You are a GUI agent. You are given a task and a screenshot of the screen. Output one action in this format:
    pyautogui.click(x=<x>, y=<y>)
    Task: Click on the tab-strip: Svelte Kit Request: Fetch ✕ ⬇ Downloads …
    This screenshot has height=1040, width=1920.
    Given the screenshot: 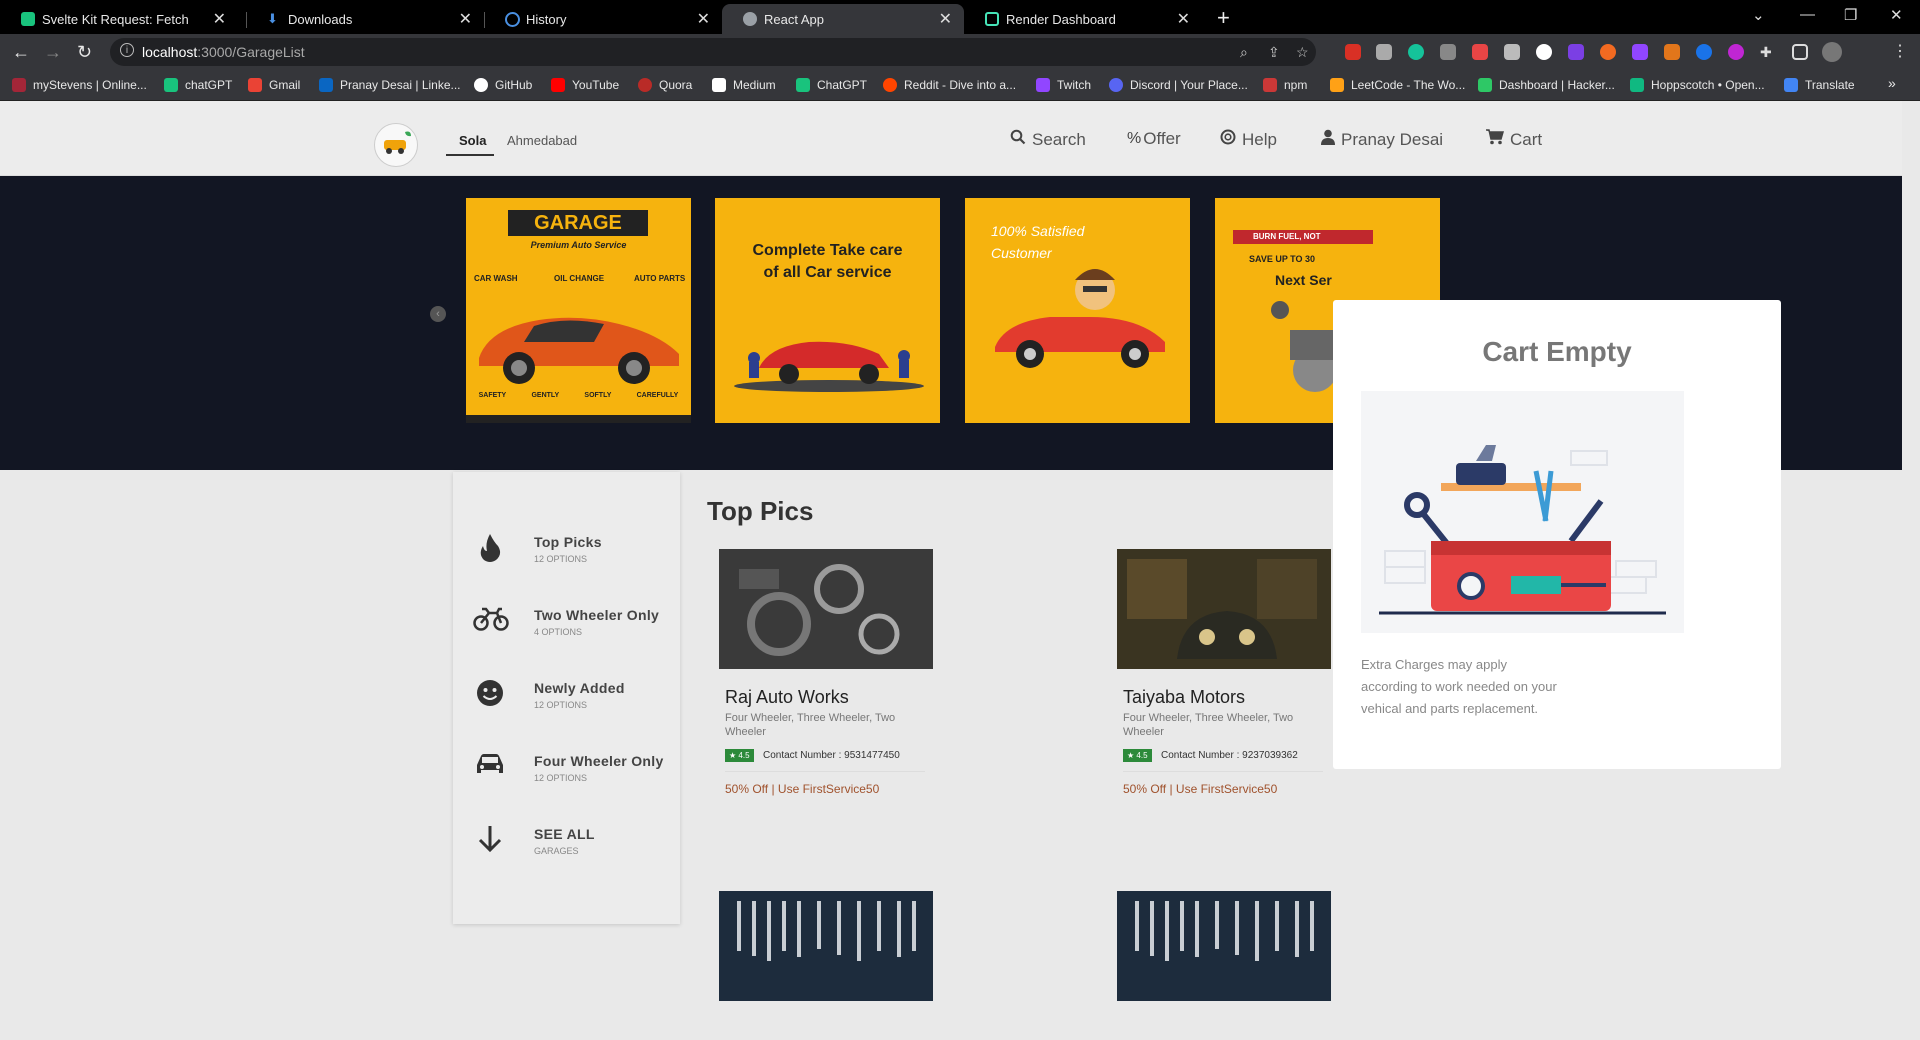 What is the action you would take?
    pyautogui.click(x=960, y=17)
    